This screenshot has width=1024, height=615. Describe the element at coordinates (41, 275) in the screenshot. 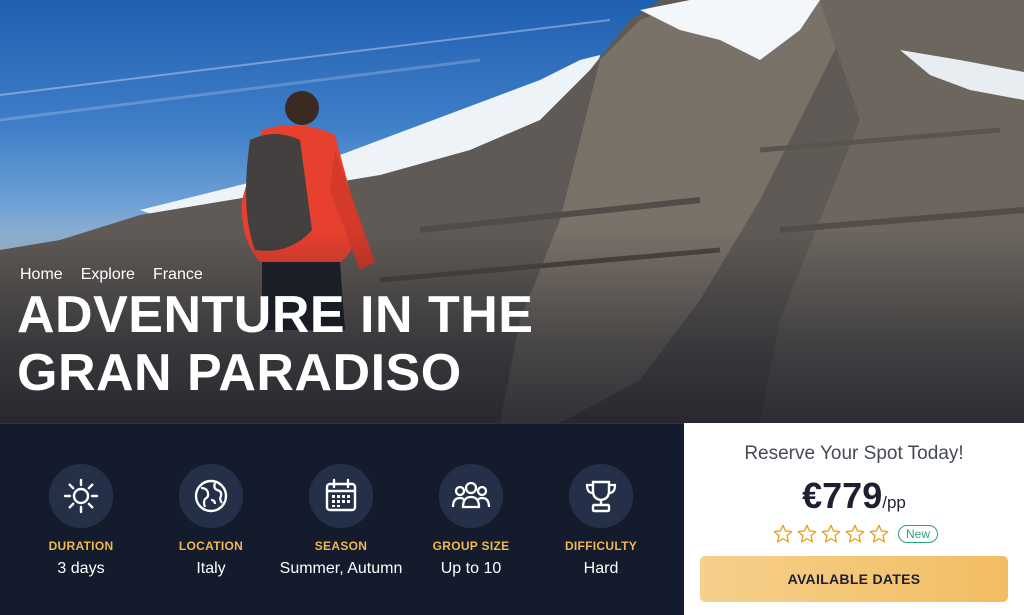

I see `breadcrumb-home: Home` at that location.